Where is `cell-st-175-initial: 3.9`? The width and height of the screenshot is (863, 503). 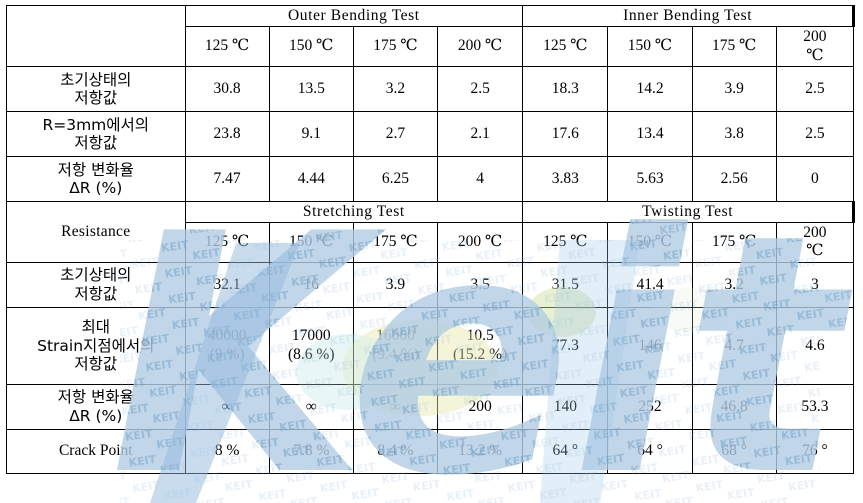 cell-st-175-initial: 3.9 is located at coordinates (395, 284).